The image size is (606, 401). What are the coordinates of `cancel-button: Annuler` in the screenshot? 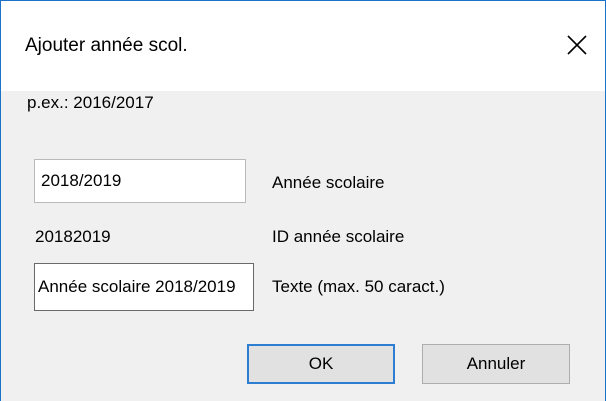 It's located at (496, 364).